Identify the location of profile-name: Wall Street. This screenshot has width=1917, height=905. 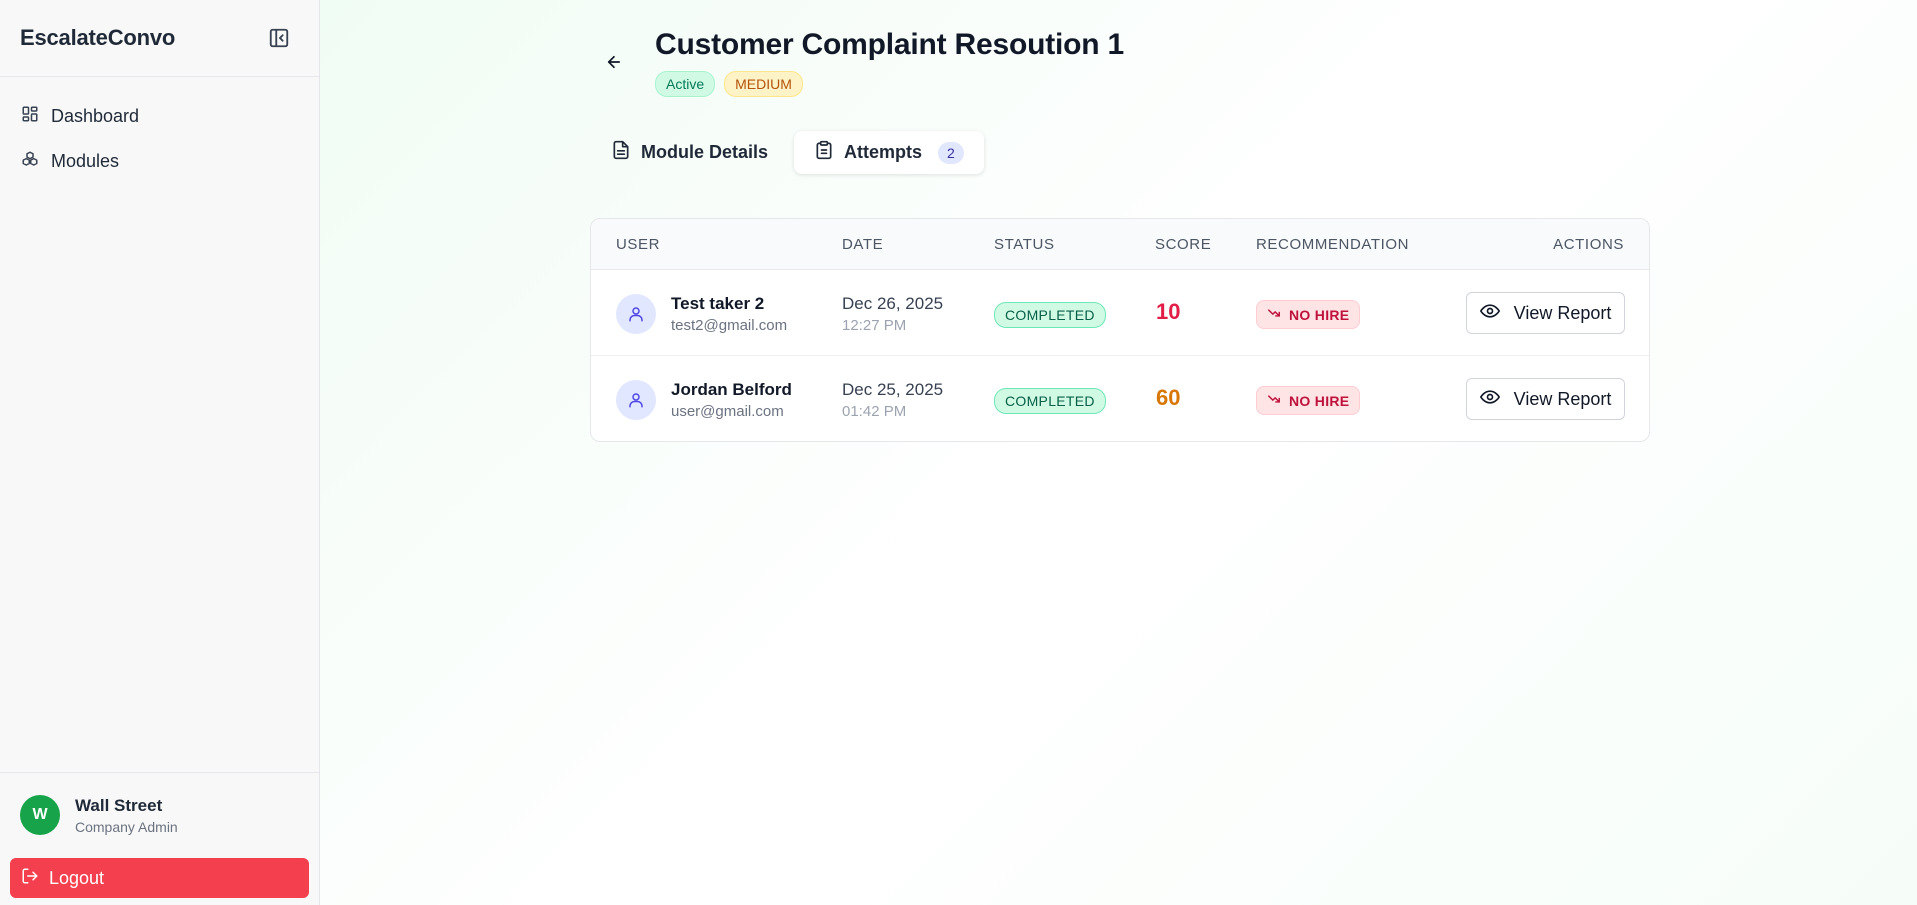
(119, 805).